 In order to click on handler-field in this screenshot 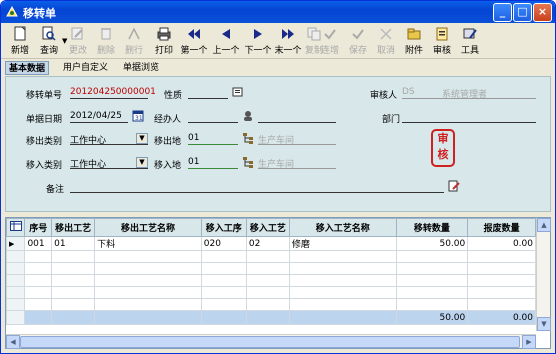, I will do `click(213, 117)`.